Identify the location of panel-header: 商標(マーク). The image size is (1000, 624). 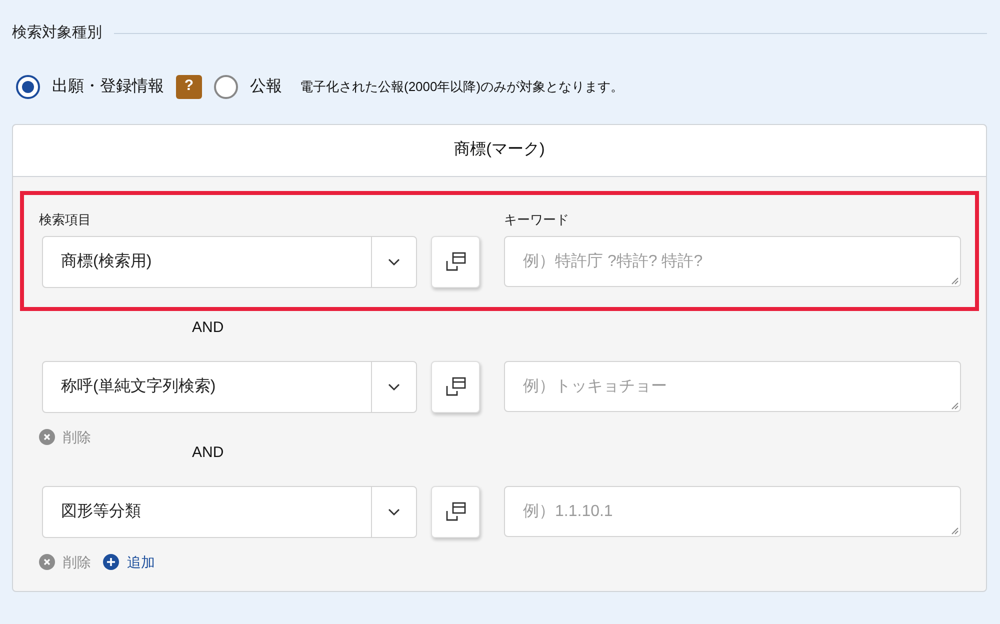
(499, 150).